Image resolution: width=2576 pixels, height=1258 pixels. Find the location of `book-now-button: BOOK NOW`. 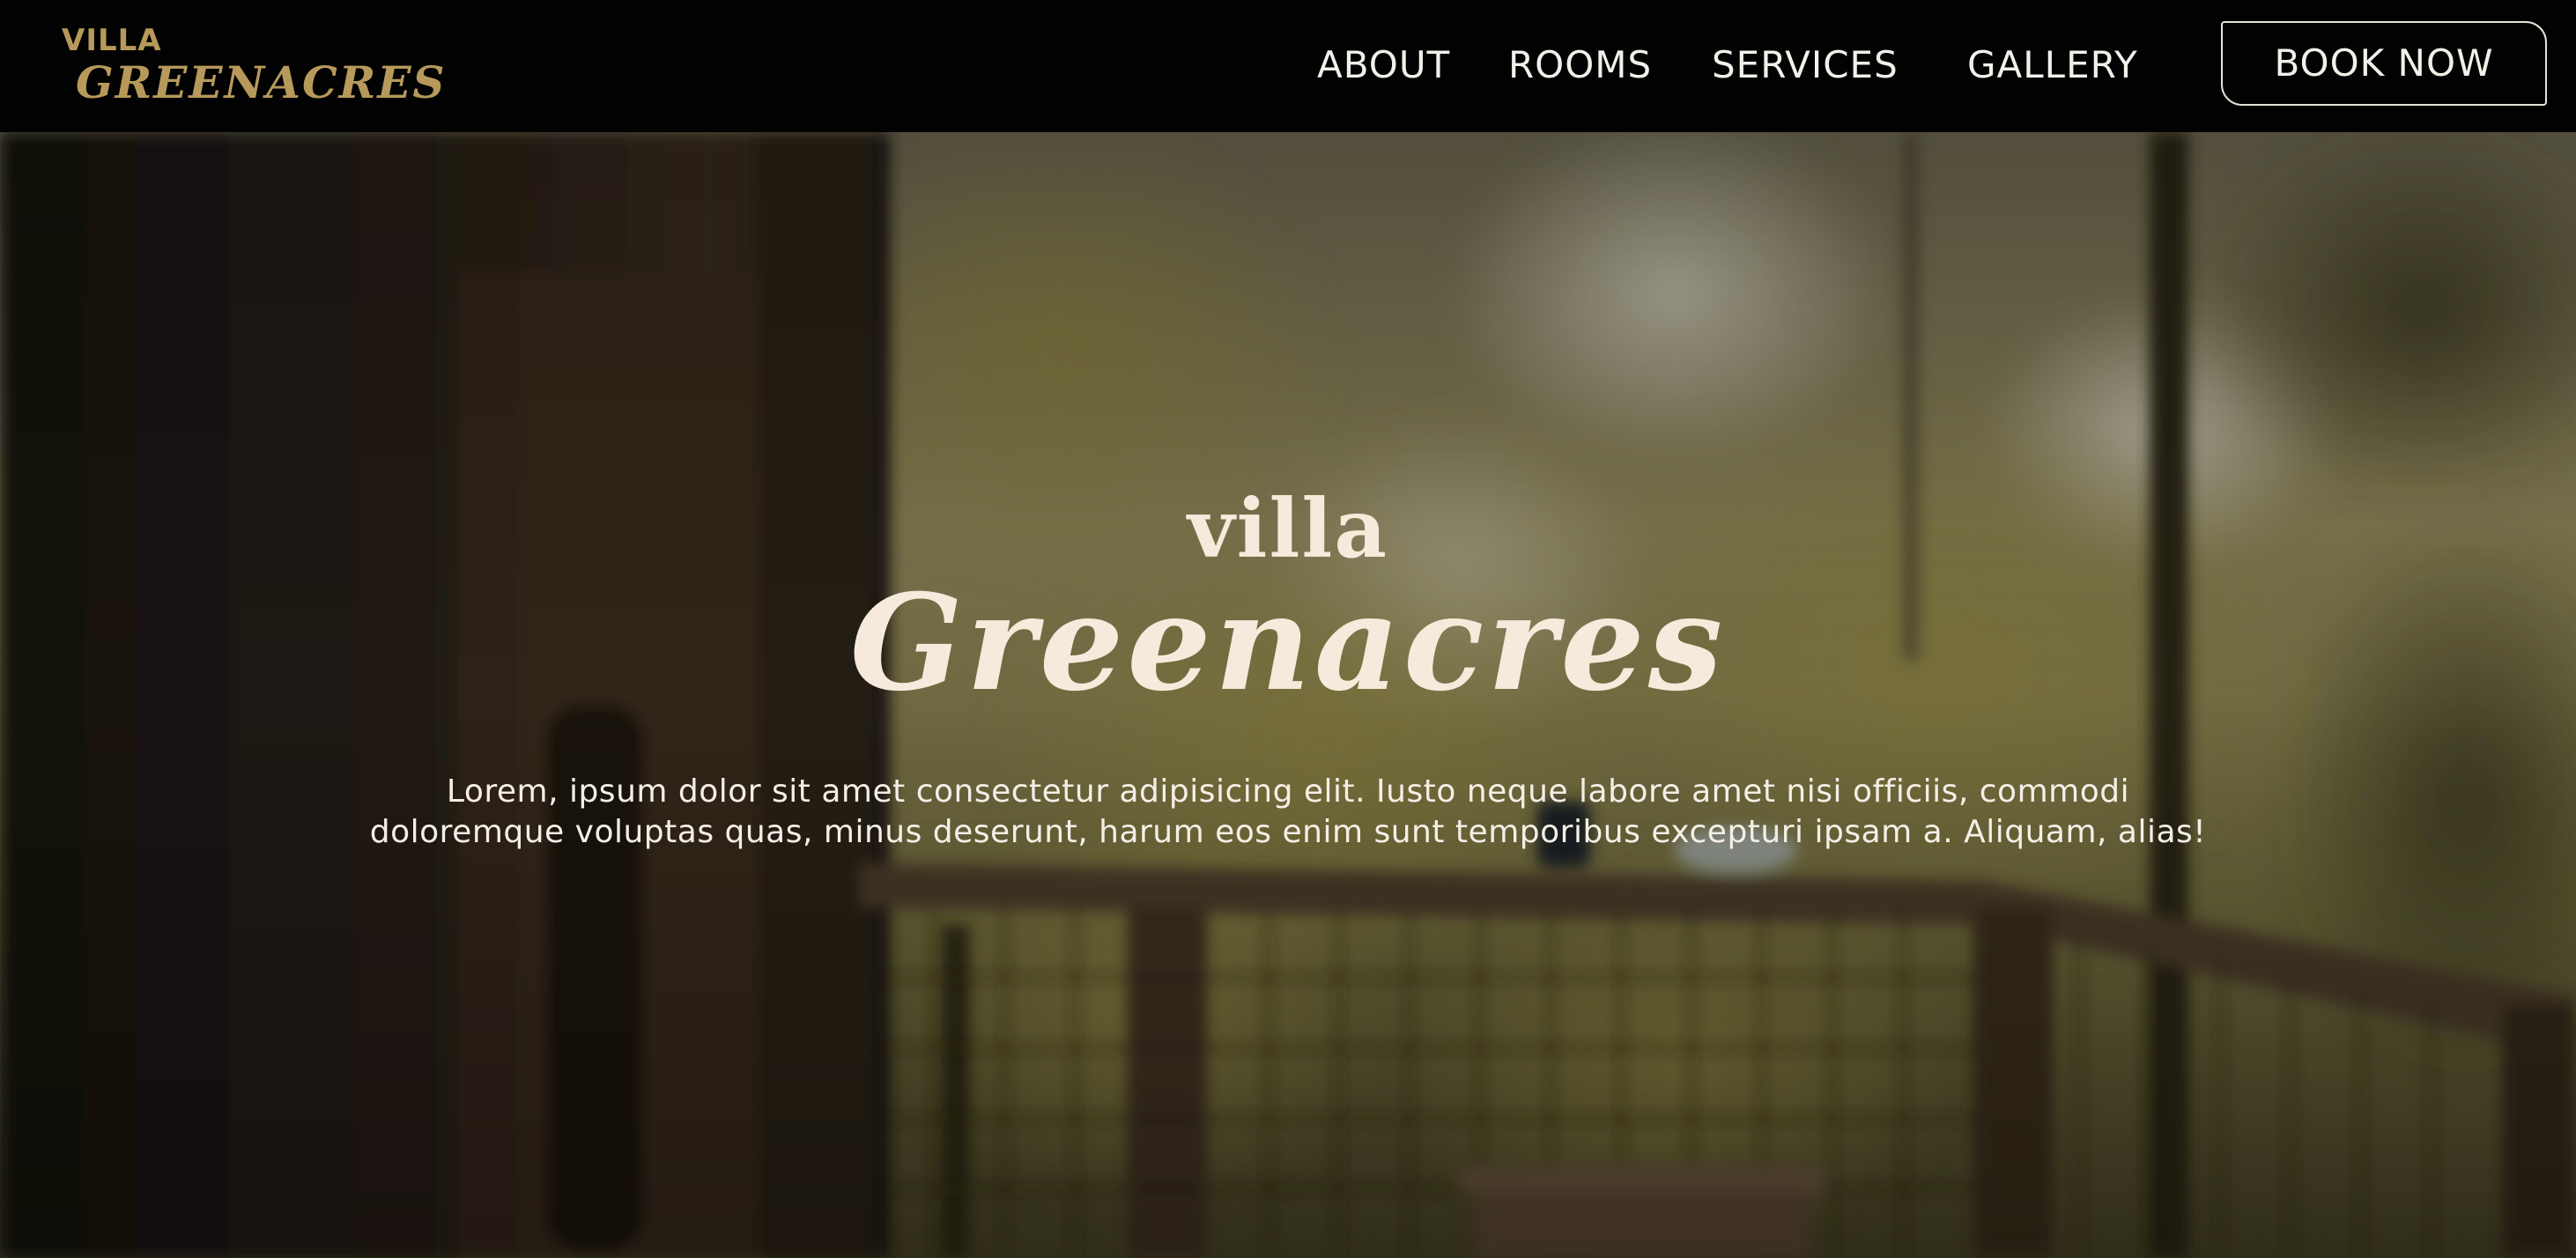

book-now-button: BOOK NOW is located at coordinates (2384, 63).